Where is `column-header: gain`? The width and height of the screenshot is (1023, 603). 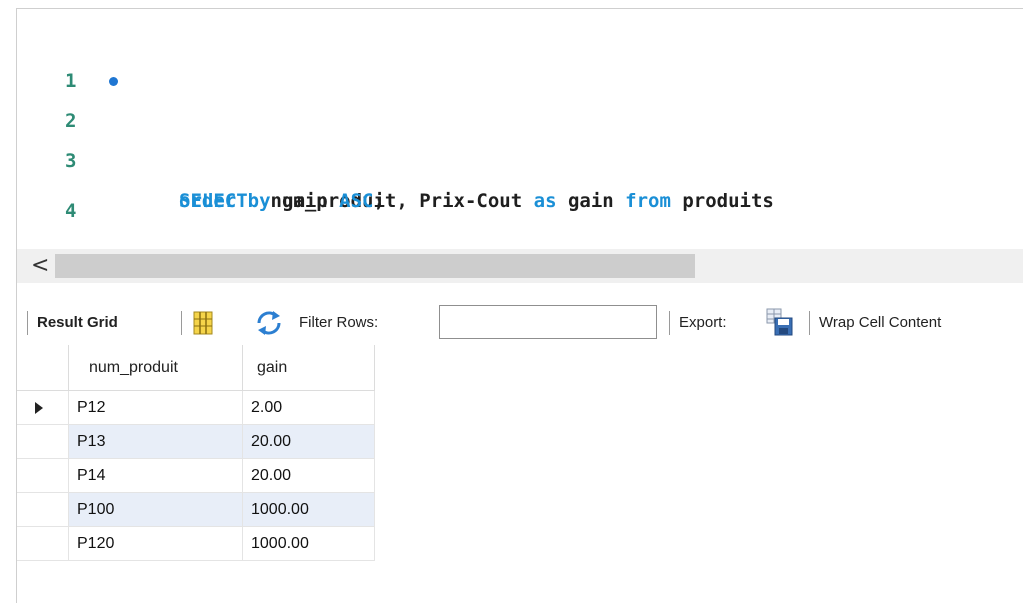 column-header: gain is located at coordinates (309, 368).